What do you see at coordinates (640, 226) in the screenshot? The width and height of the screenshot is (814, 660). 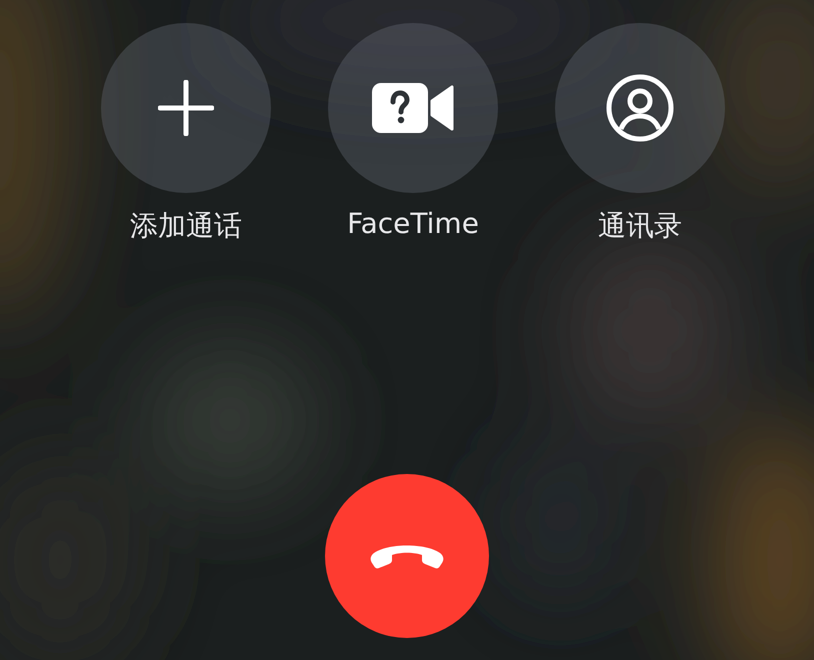 I see `button-label: 通讯录` at bounding box center [640, 226].